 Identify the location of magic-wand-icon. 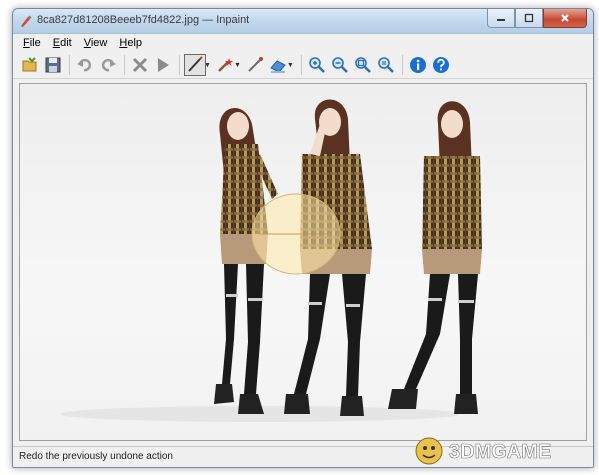
(225, 65).